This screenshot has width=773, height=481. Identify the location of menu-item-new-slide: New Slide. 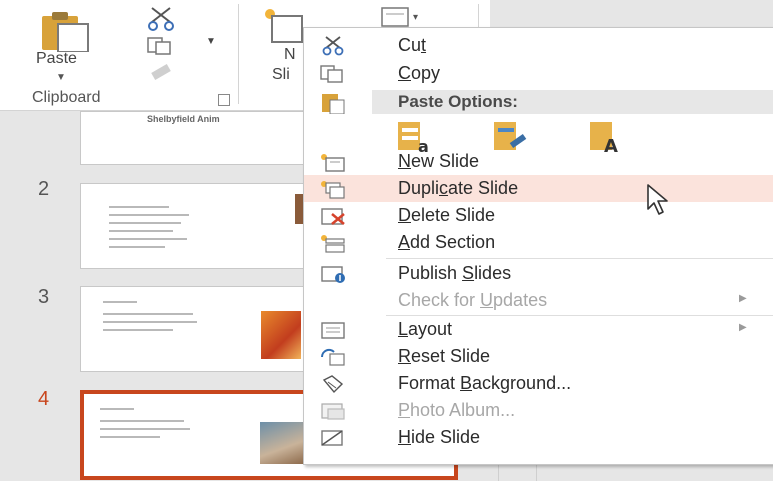
(538, 161).